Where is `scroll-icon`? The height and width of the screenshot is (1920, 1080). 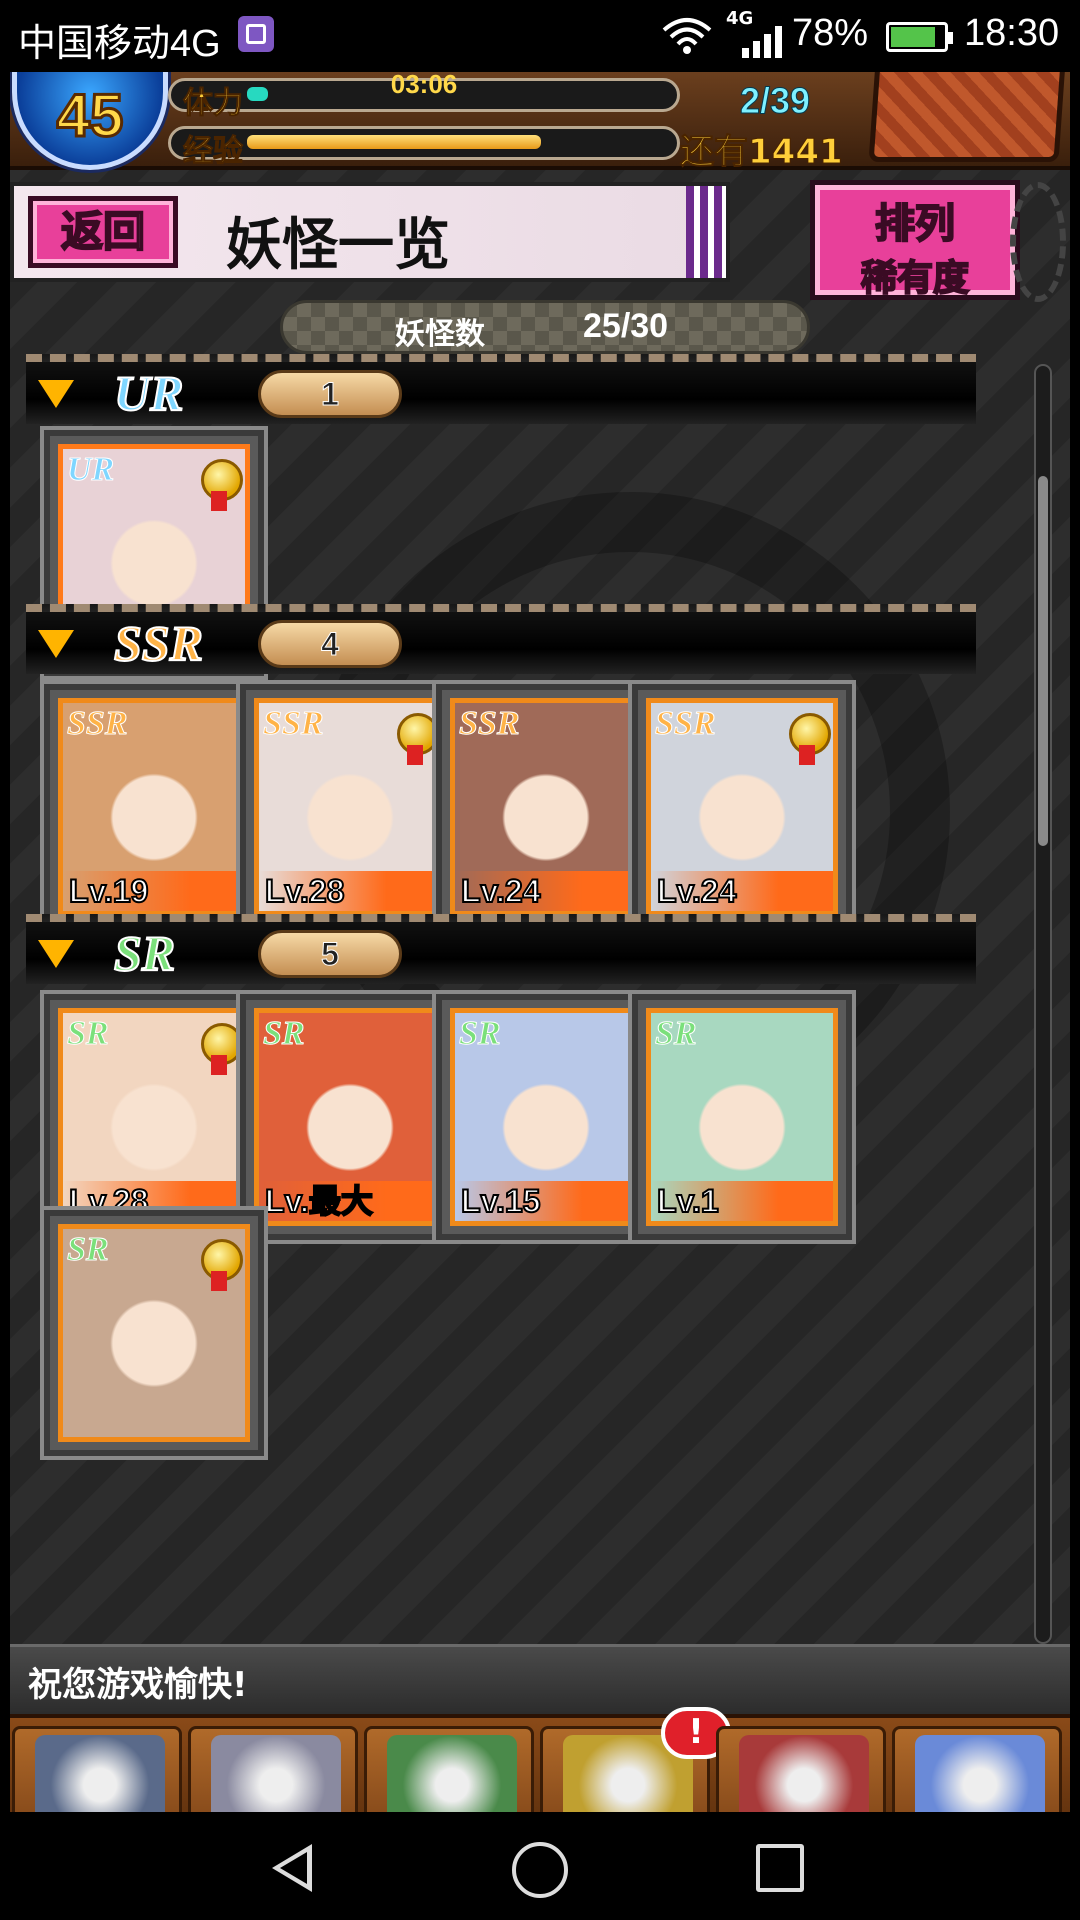 scroll-icon is located at coordinates (452, 1773).